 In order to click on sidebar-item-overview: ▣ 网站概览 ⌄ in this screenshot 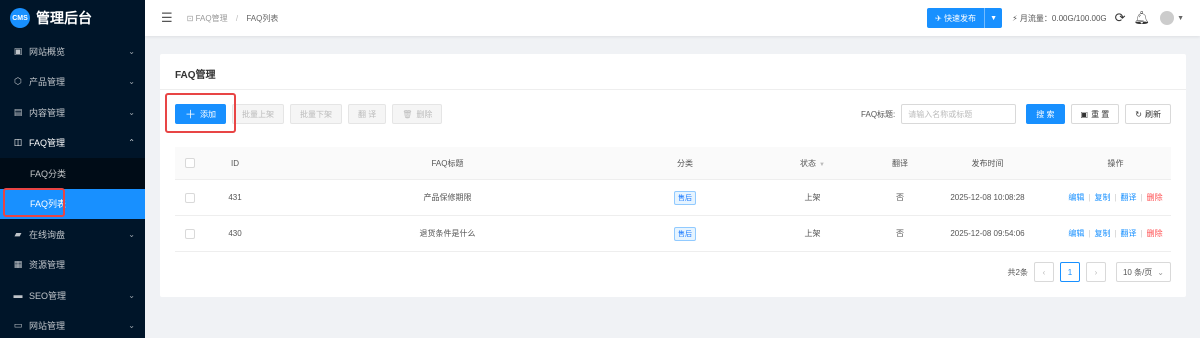, I will do `click(72, 51)`.